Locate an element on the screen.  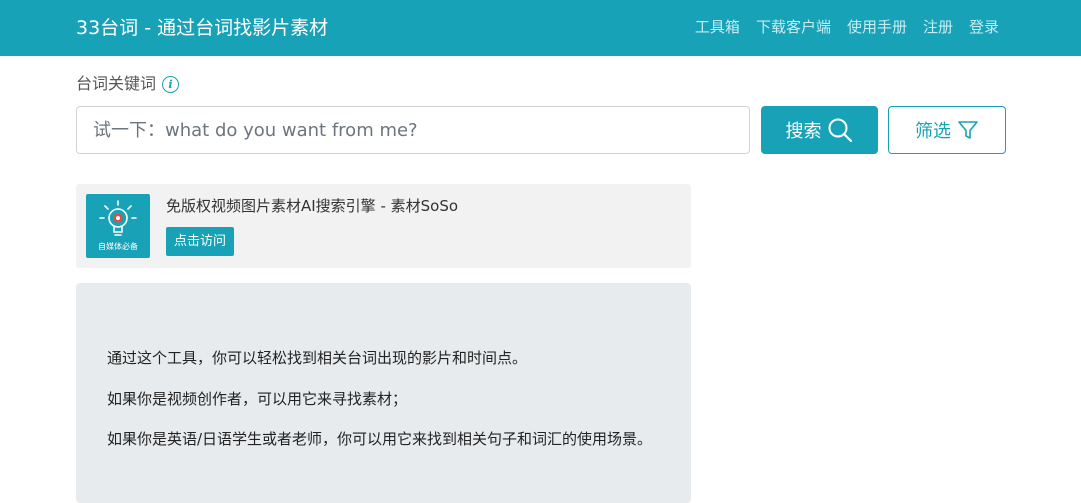
ad-logo: 自媒体必备 is located at coordinates (118, 226).